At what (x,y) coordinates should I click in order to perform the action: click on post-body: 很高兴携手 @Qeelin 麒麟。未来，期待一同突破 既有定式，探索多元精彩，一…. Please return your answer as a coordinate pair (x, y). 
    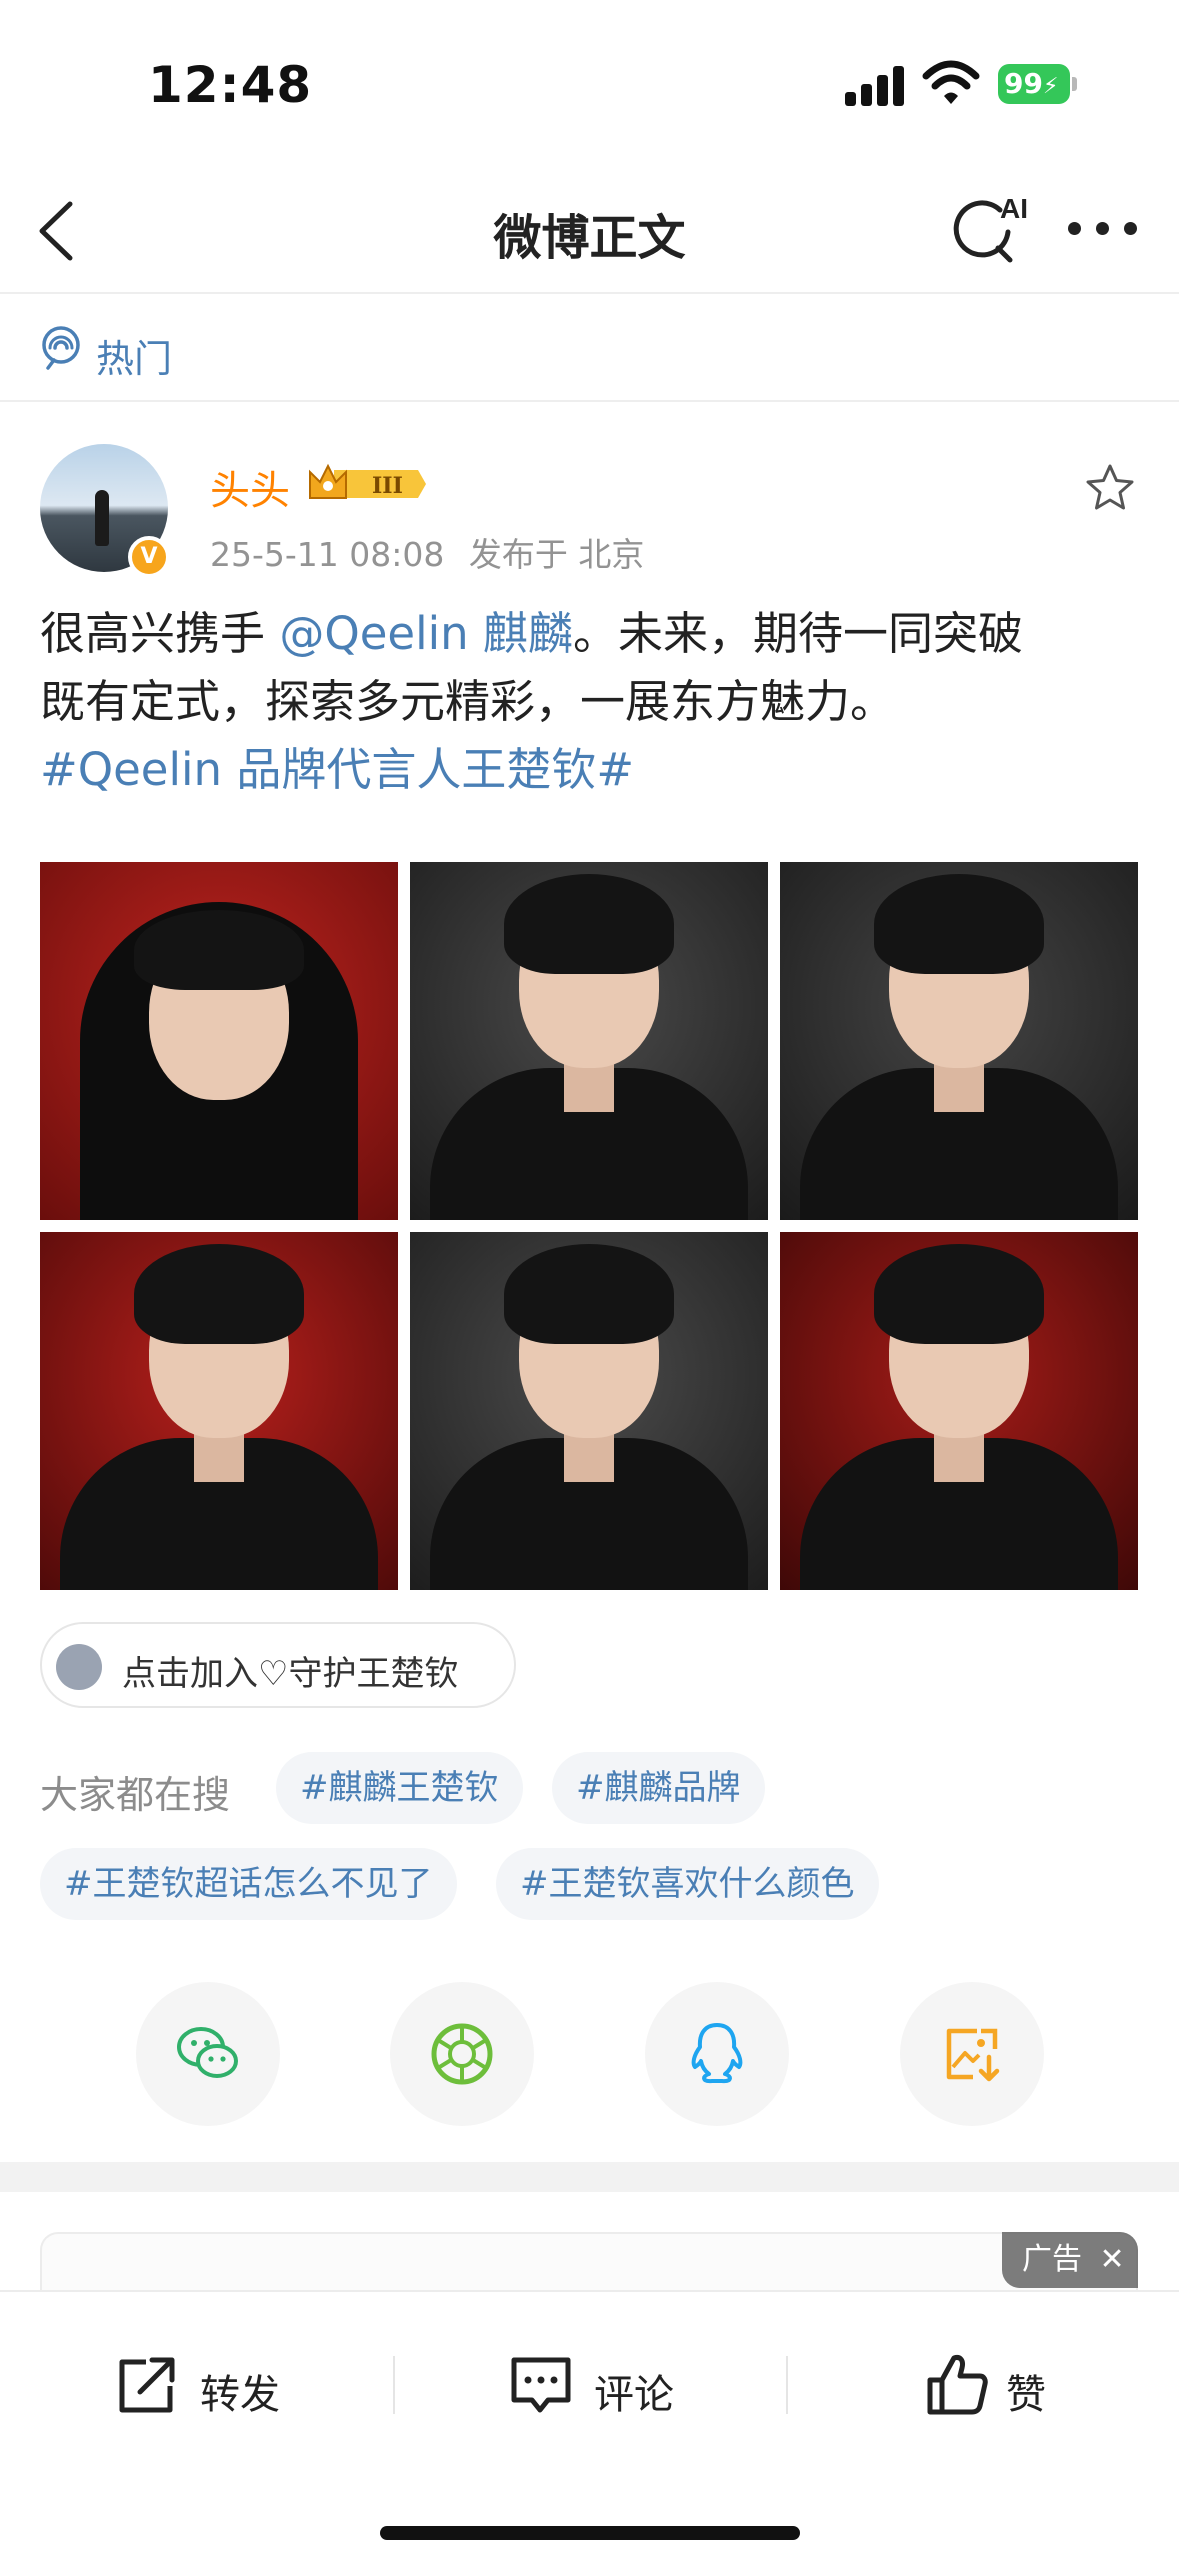
    Looking at the image, I should click on (595, 702).